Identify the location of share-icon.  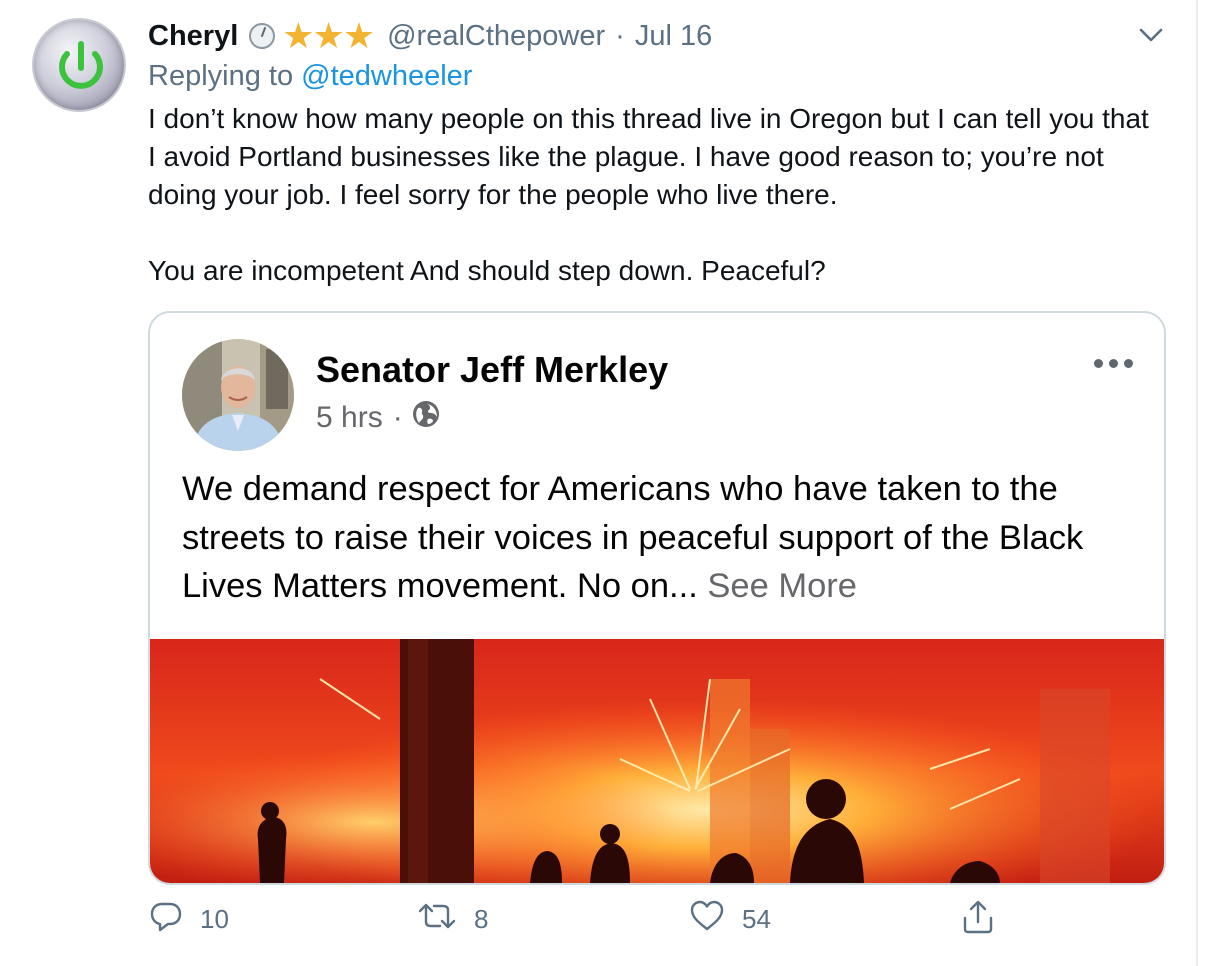
(978, 920).